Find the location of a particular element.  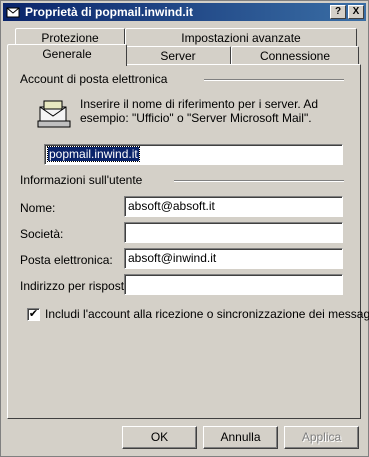

mail-app-icon is located at coordinates (13, 12).